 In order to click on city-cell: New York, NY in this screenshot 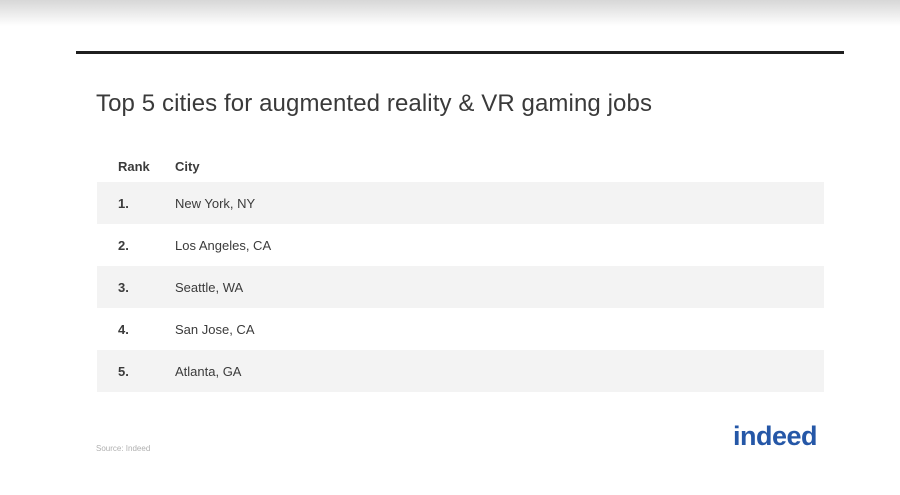, I will do `click(215, 203)`.